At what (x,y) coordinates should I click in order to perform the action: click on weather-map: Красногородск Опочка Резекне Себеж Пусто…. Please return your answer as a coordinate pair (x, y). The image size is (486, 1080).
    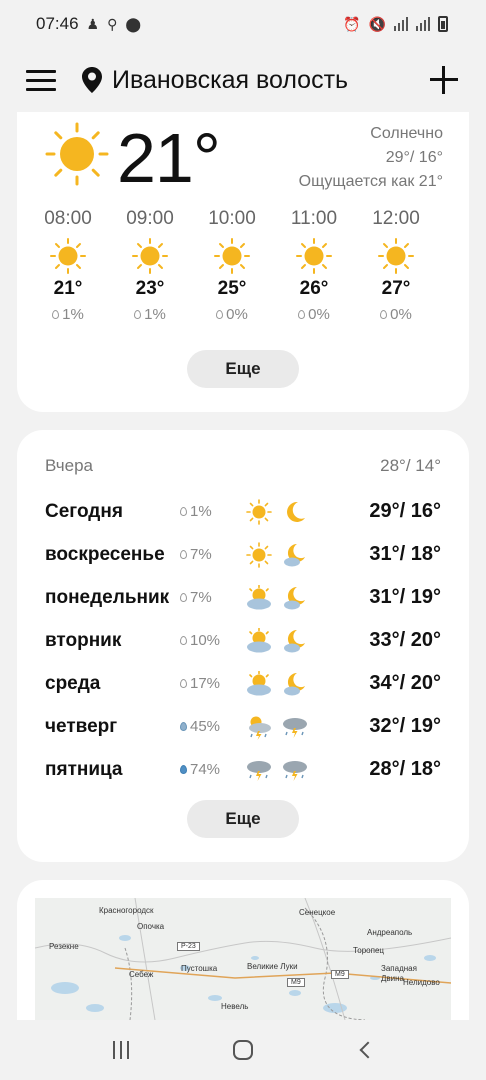
    Looking at the image, I should click on (243, 959).